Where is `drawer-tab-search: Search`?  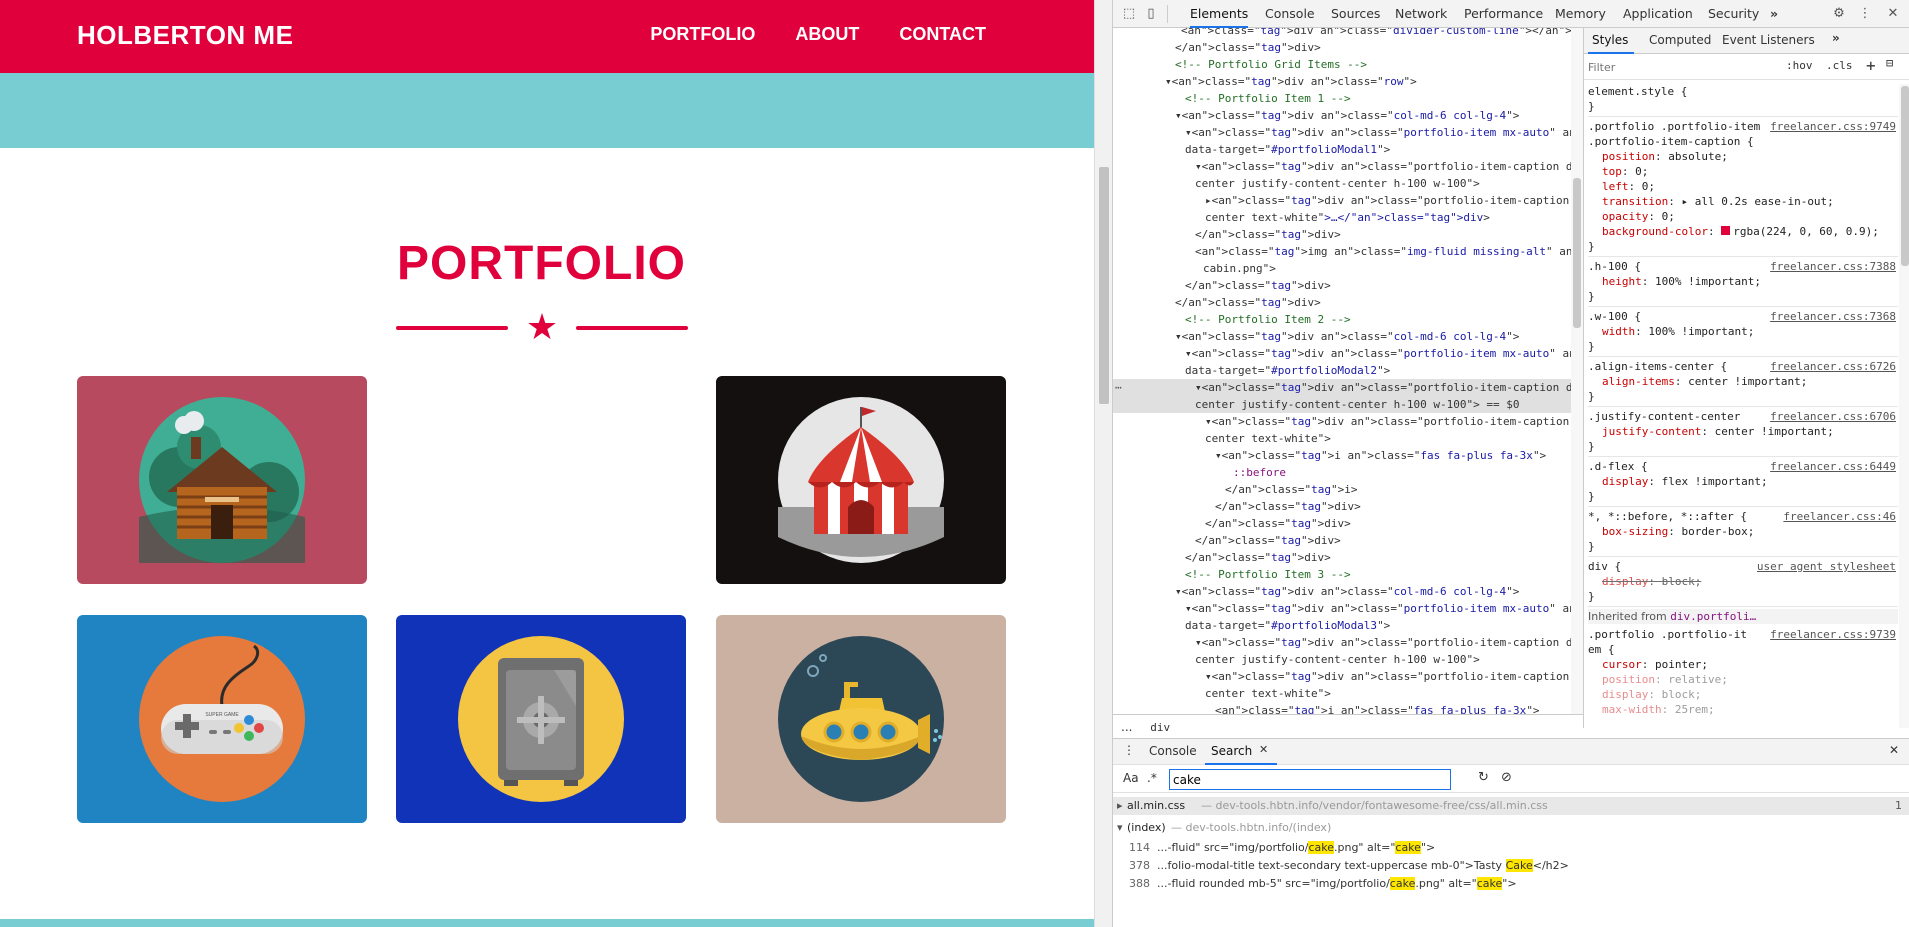 drawer-tab-search: Search is located at coordinates (1231, 751).